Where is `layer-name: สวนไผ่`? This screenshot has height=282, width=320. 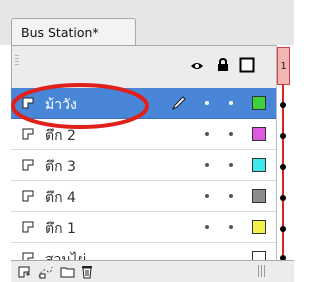 layer-name: สวนไผ่ is located at coordinates (65, 254).